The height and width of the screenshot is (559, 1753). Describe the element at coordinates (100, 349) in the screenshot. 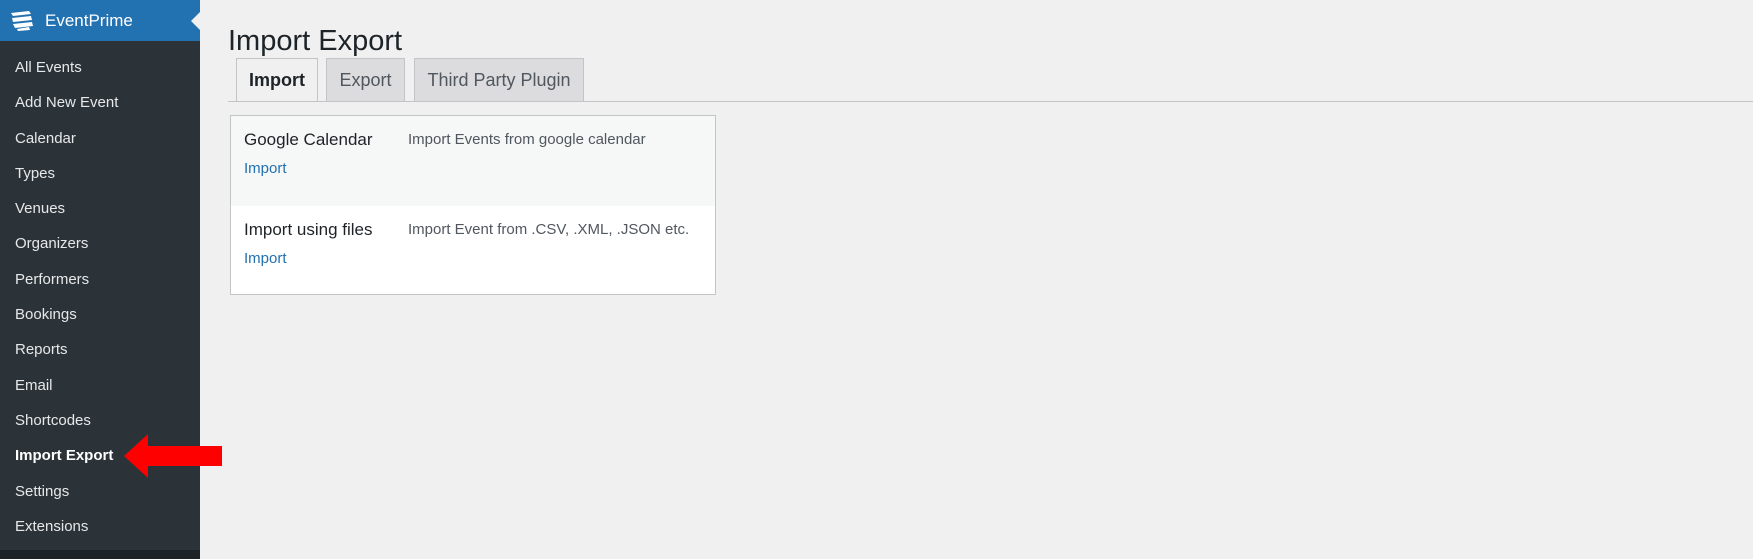

I see `sidebar-item-reports: Reports` at that location.